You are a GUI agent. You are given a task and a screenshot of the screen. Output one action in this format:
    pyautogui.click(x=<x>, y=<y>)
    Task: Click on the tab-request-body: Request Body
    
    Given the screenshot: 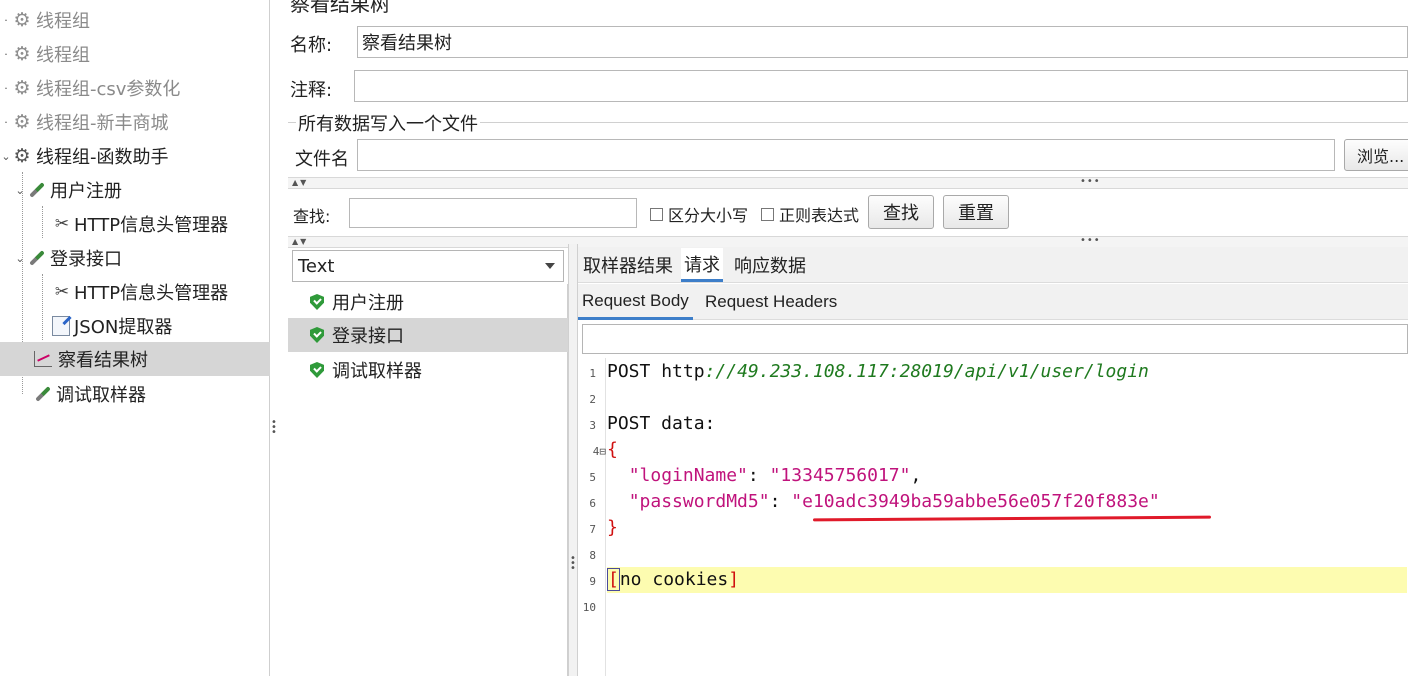 What is the action you would take?
    pyautogui.click(x=635, y=302)
    